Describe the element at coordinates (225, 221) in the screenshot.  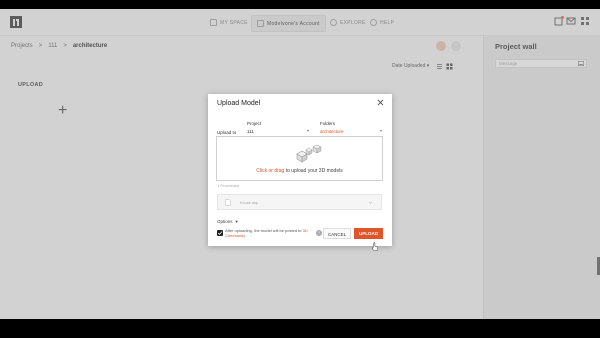
I see `options-label: Options` at that location.